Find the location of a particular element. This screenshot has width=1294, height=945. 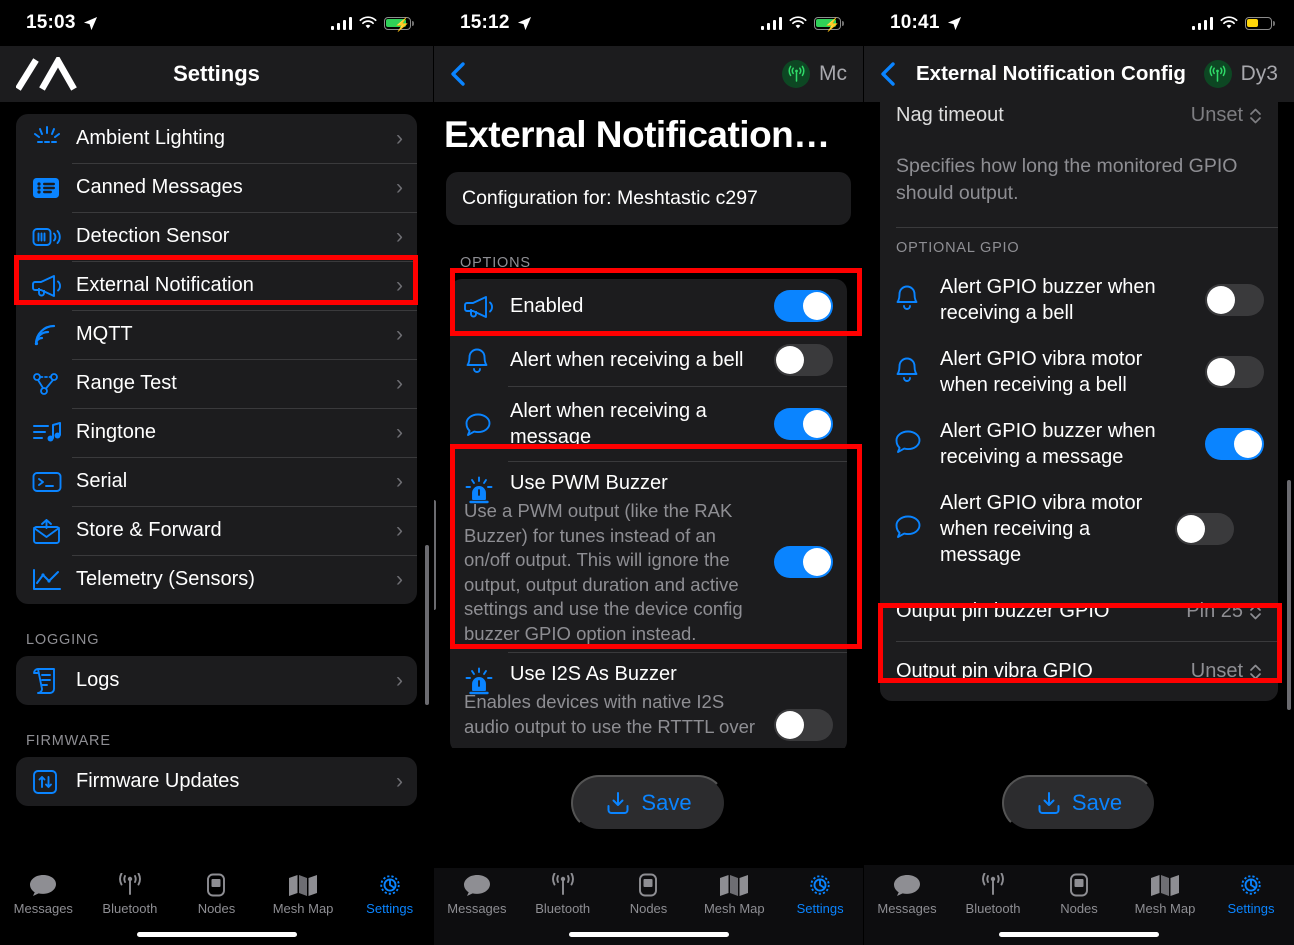

firmware-card: Firmware Updates › is located at coordinates (216, 781).